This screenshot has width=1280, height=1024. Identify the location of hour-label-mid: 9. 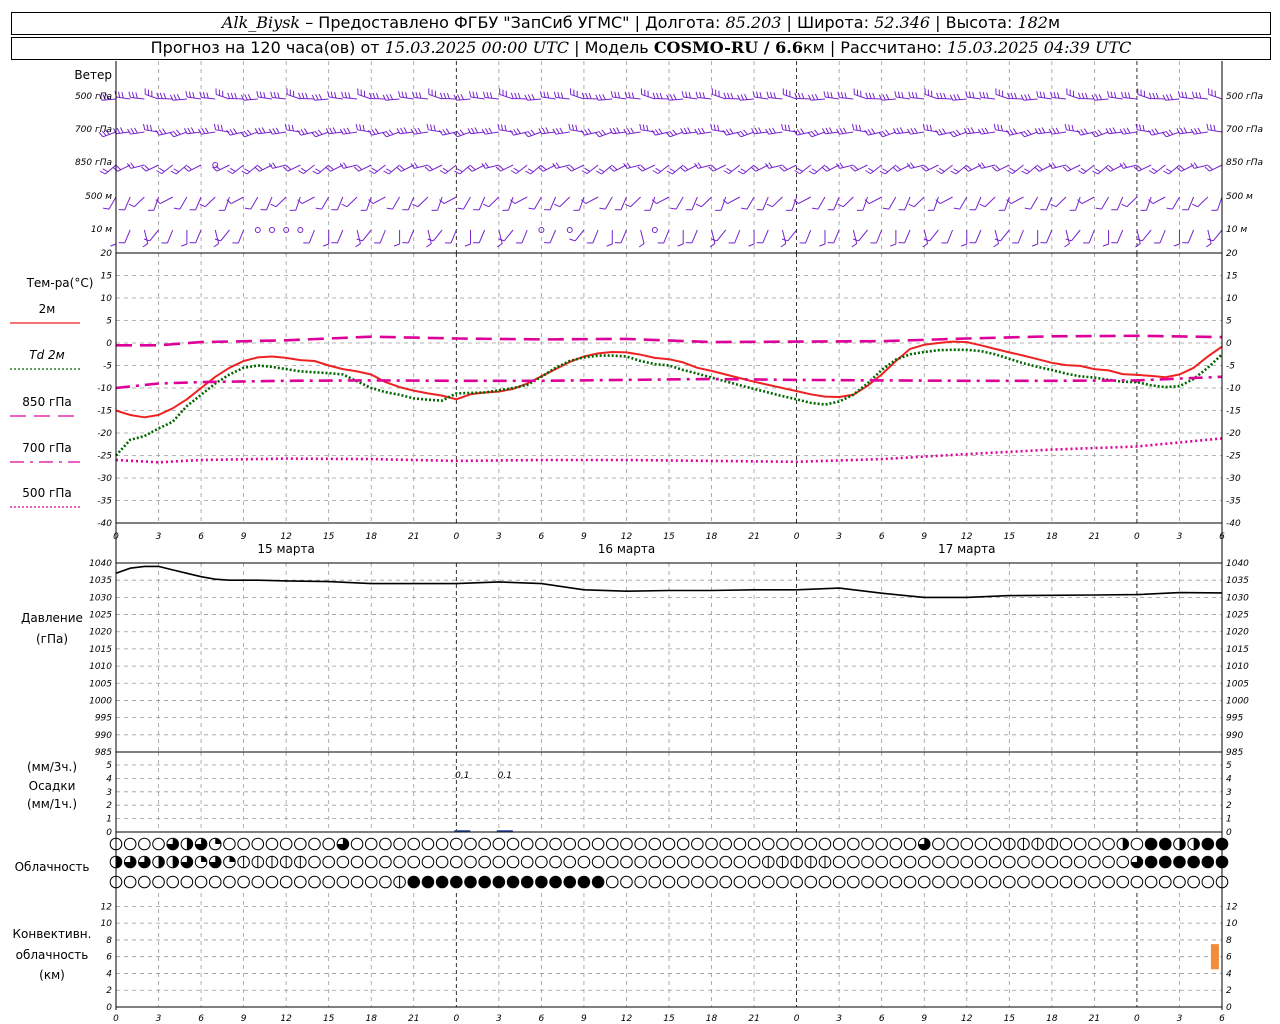
(244, 537).